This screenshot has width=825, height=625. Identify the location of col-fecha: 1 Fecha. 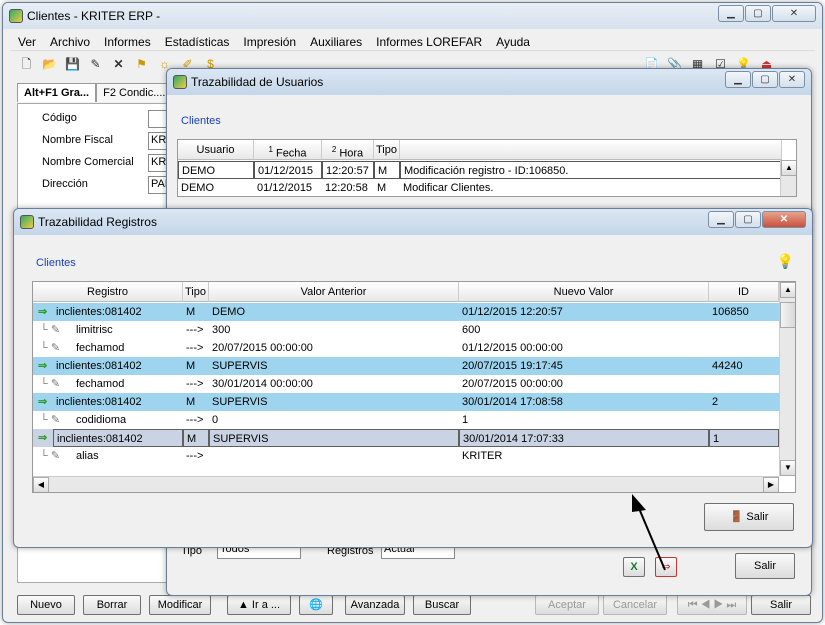
(288, 150).